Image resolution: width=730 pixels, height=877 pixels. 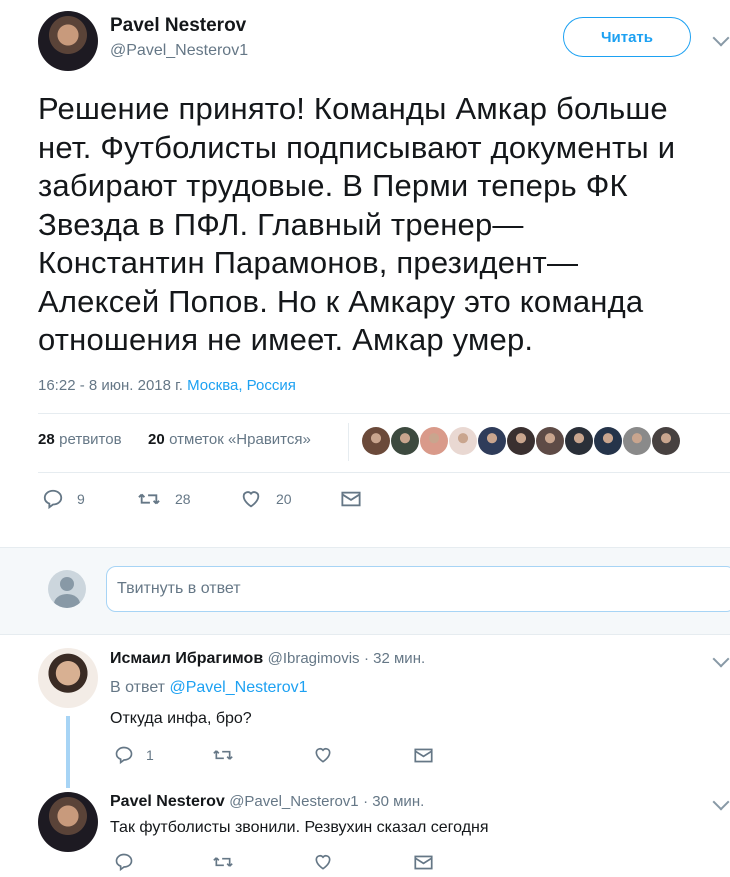 I want to click on liker-avatars, so click(x=527, y=442).